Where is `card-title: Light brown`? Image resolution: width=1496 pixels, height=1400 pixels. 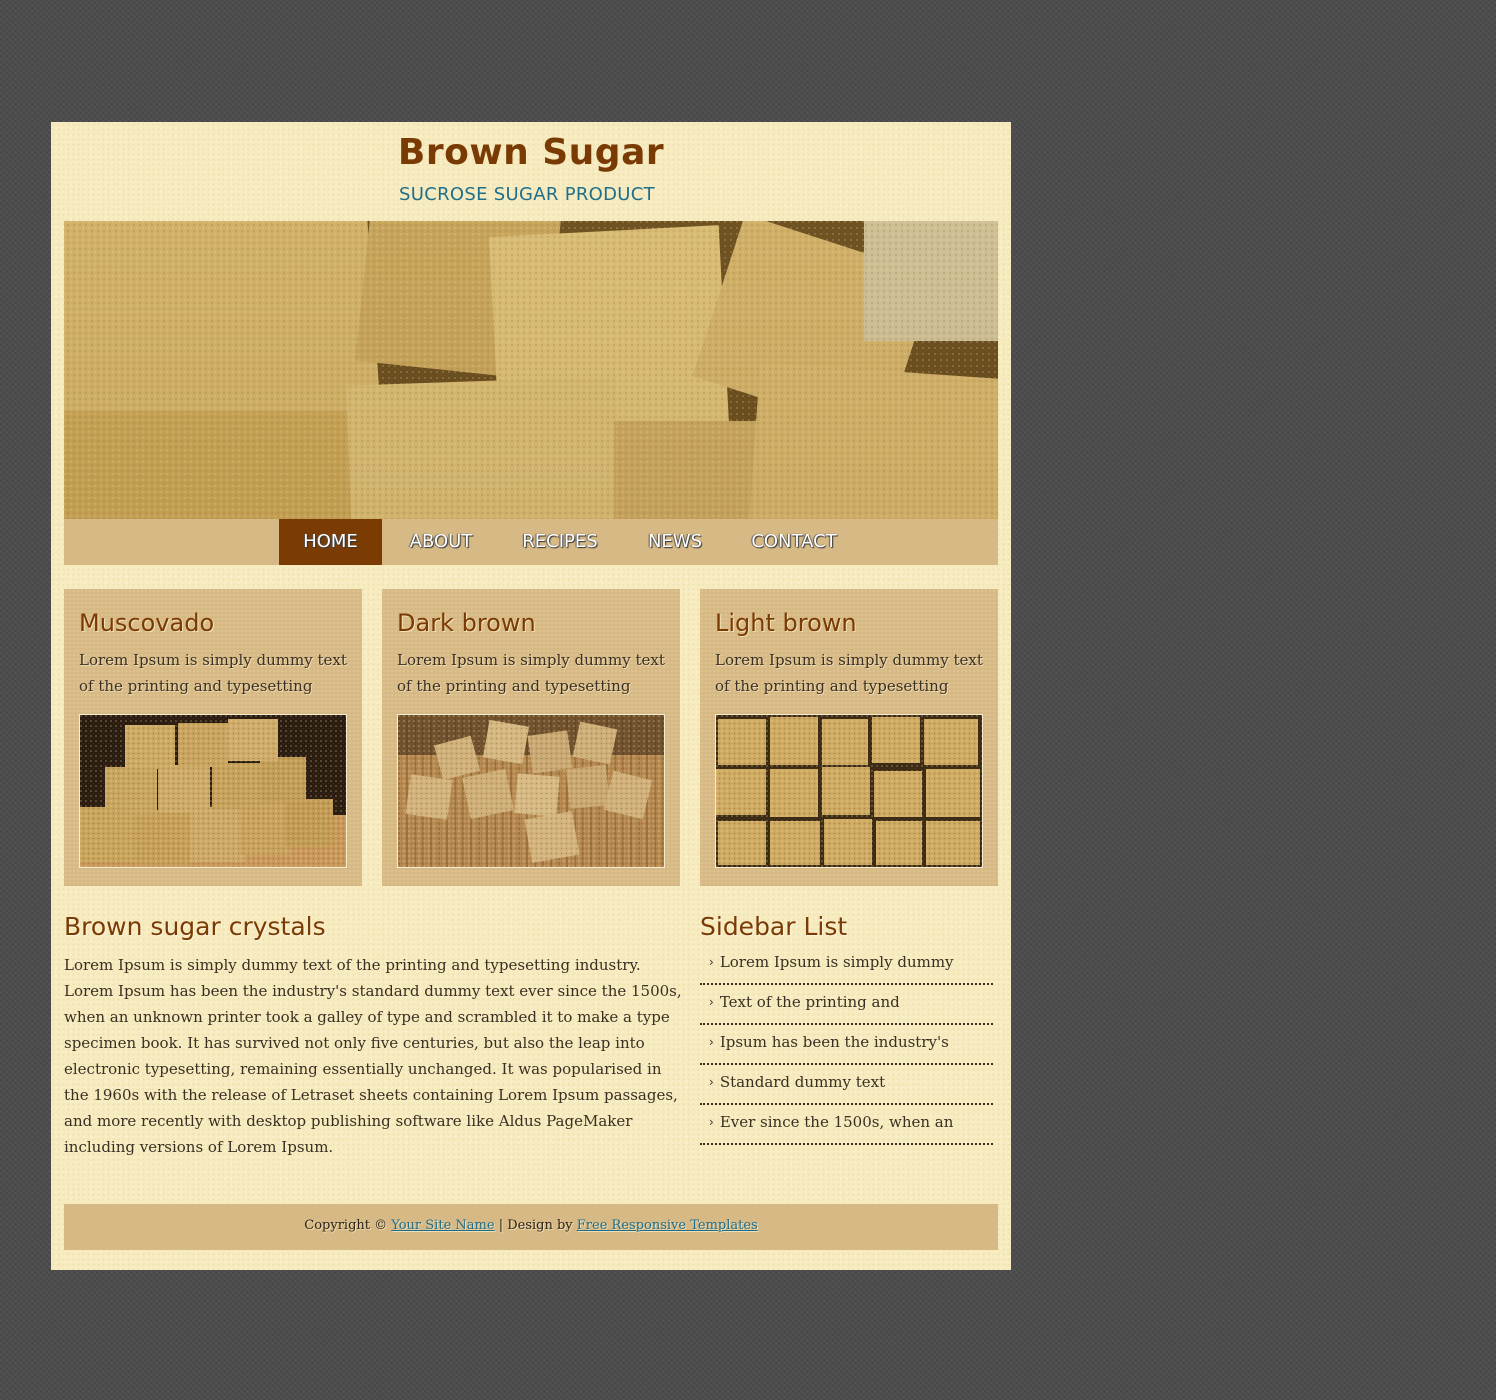 card-title: Light brown is located at coordinates (786, 623).